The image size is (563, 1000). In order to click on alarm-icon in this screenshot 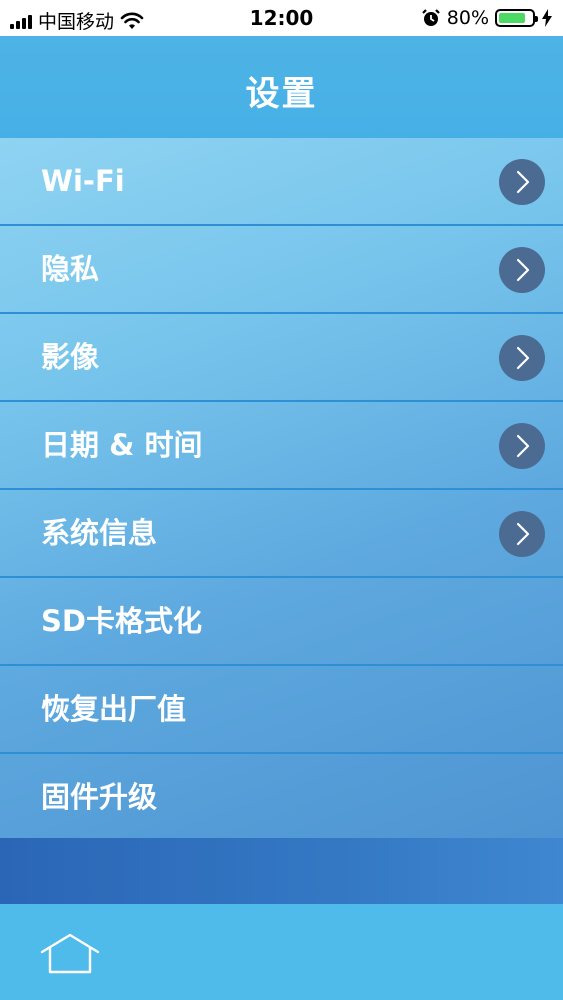, I will do `click(430, 17)`.